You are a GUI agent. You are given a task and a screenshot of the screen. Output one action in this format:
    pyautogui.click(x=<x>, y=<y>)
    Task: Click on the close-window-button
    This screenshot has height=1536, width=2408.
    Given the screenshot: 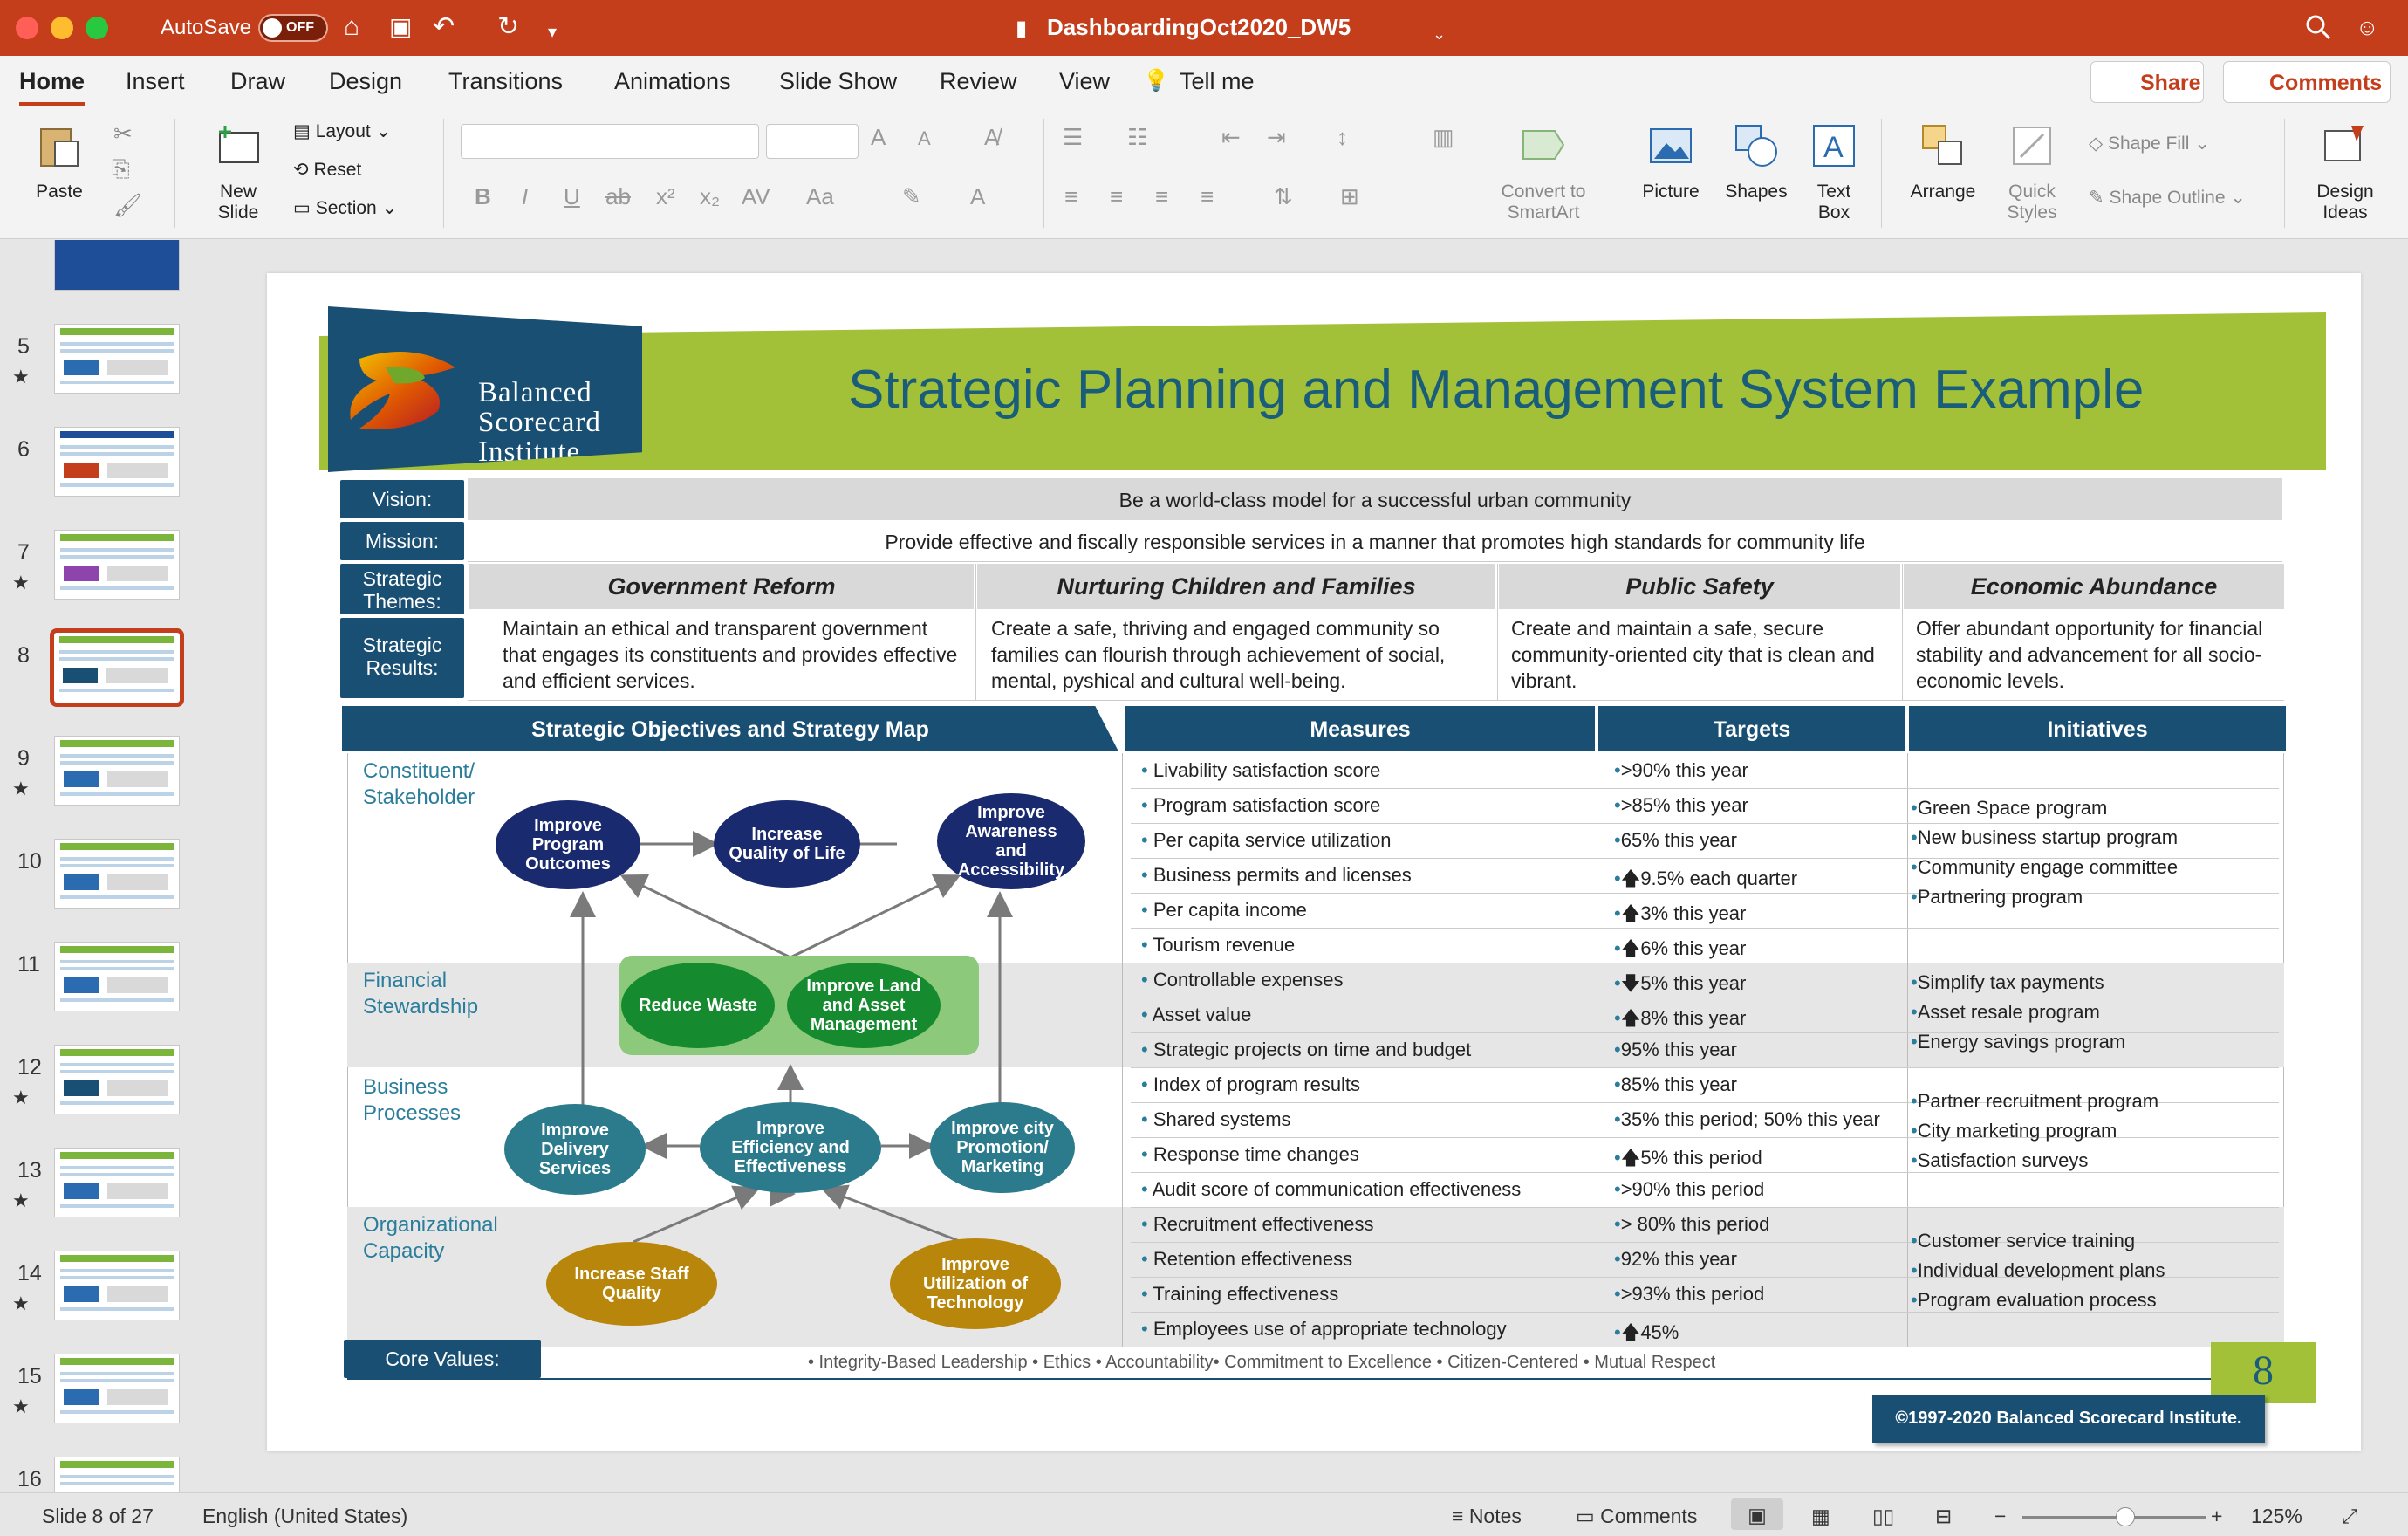 What is the action you would take?
    pyautogui.click(x=27, y=28)
    